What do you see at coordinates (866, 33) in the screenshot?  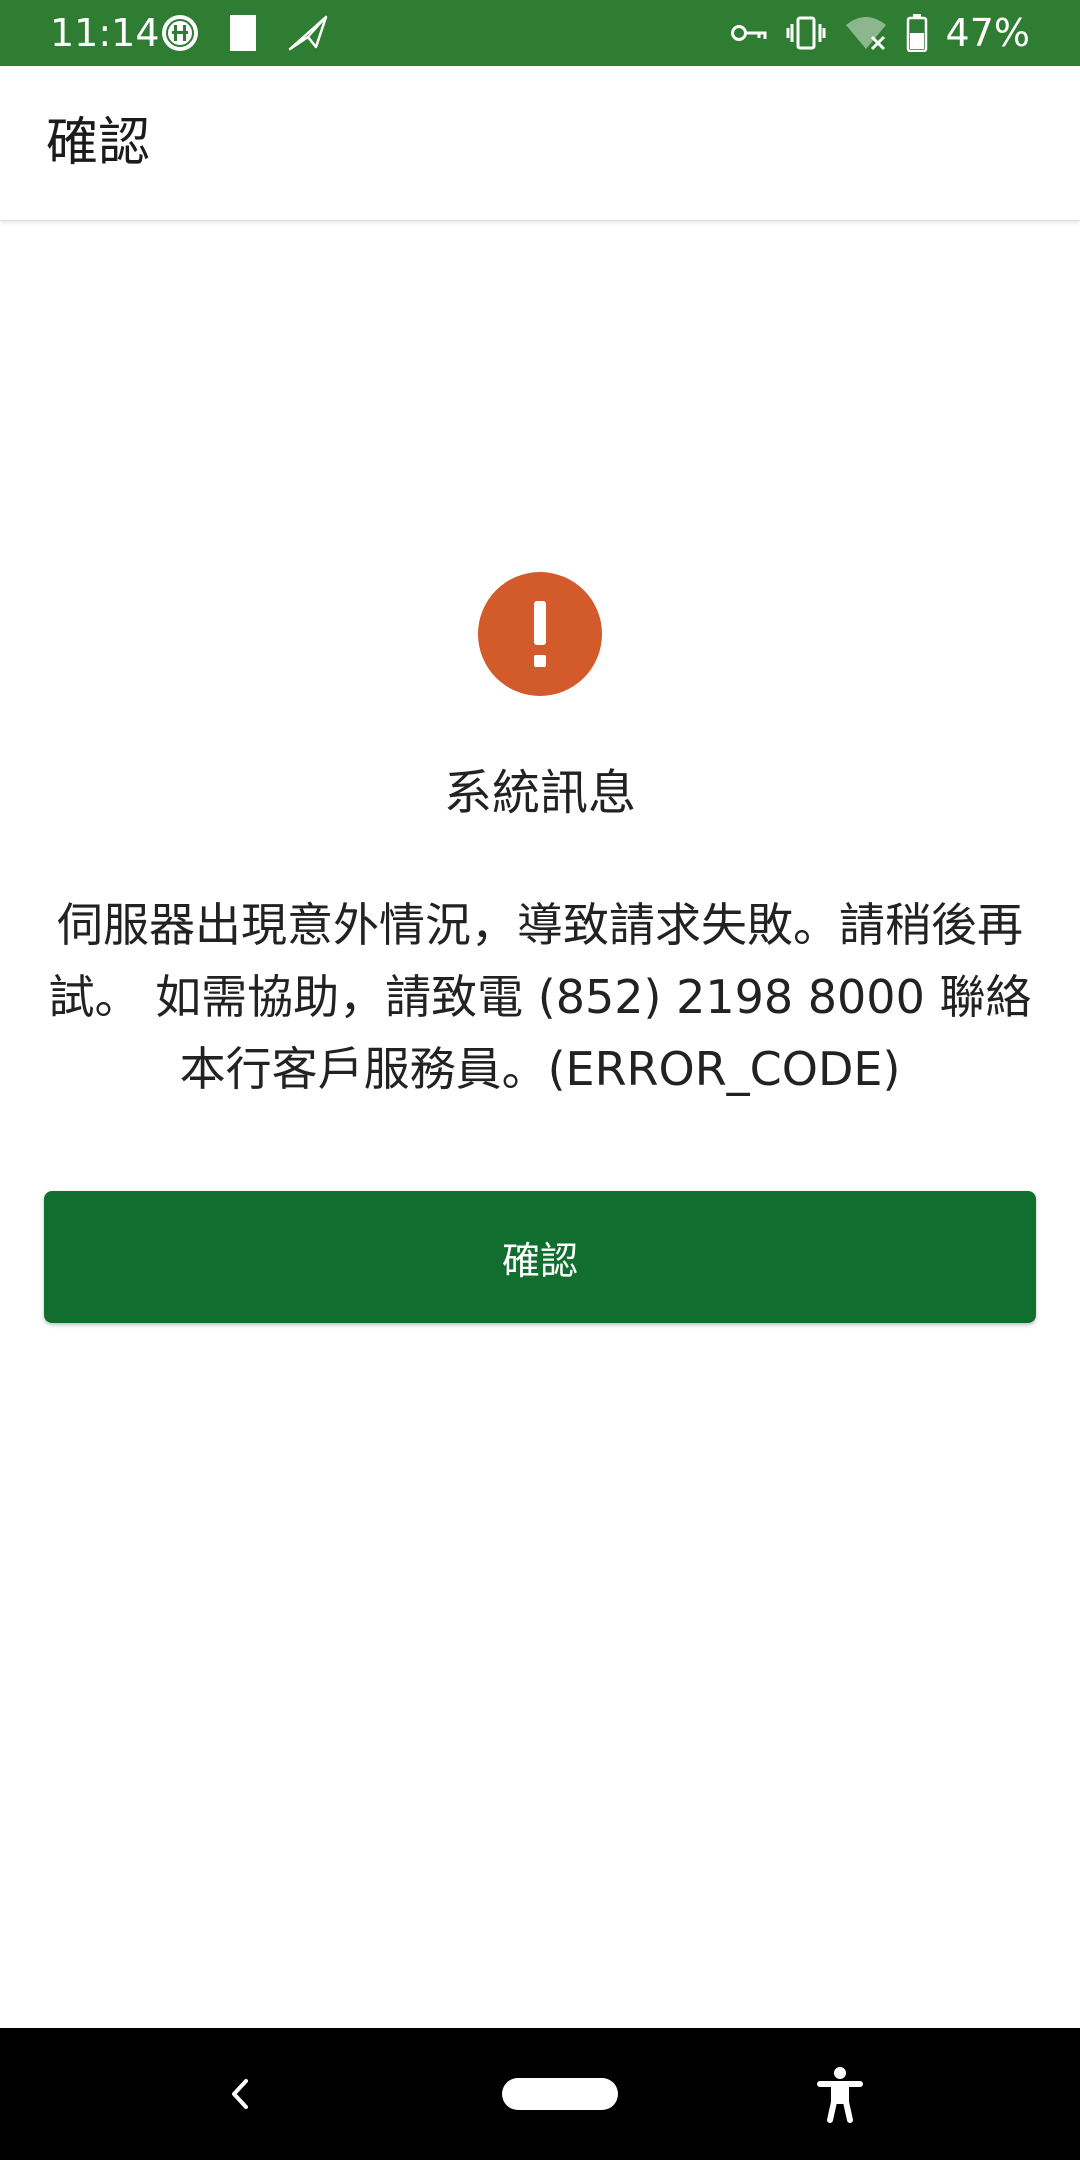 I see `wifi-off-icon` at bounding box center [866, 33].